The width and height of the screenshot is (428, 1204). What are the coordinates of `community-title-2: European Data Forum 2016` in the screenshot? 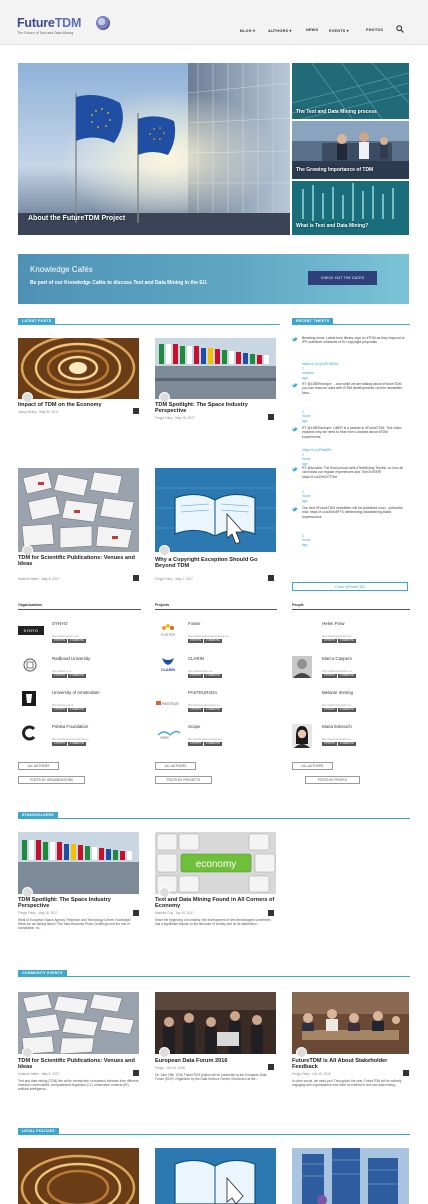 It's located at (215, 1061).